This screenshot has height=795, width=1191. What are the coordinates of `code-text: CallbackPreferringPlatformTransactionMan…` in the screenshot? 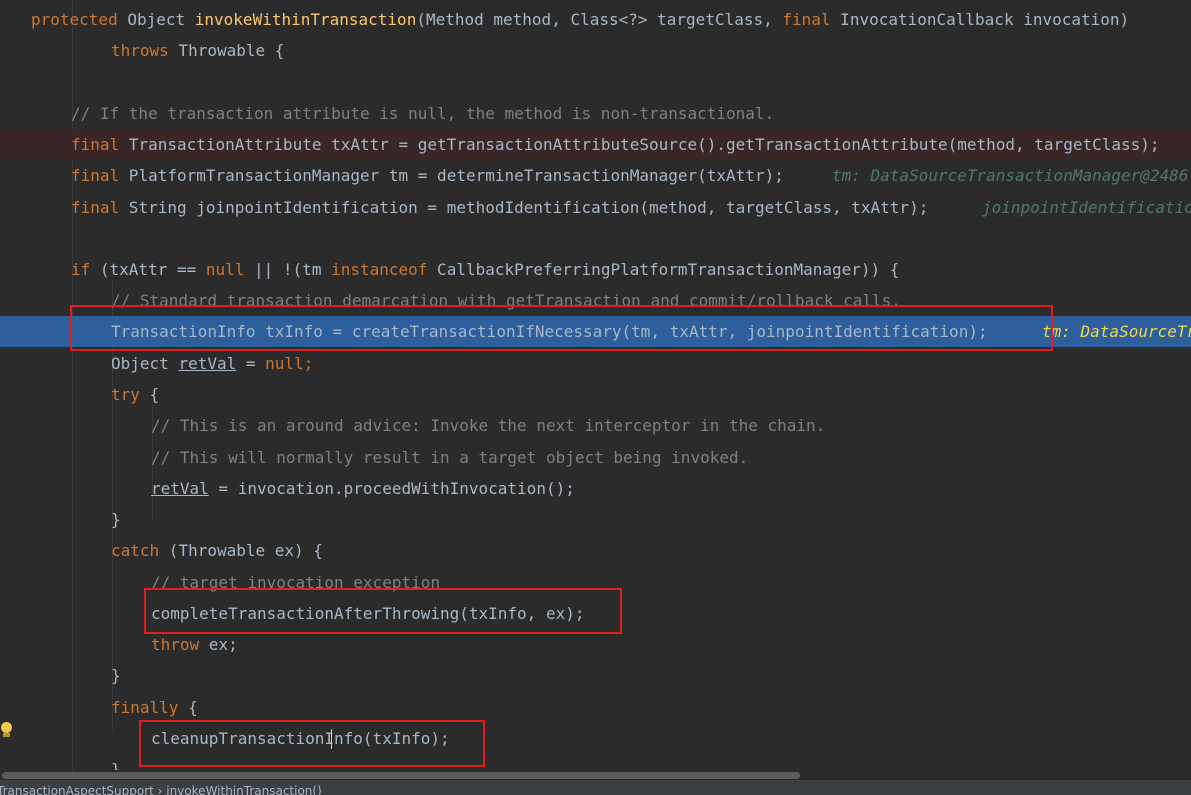 It's located at (663, 269).